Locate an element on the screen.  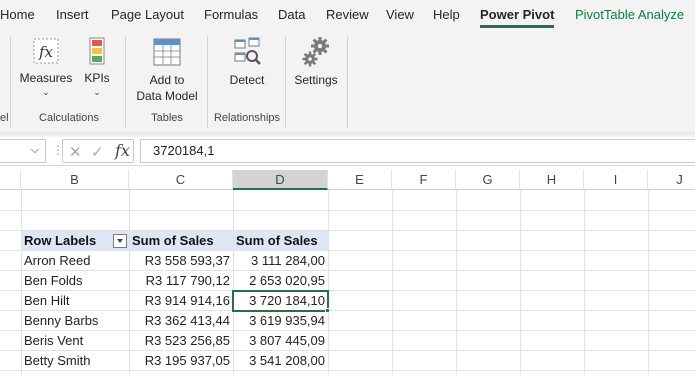
column-header-c: C is located at coordinates (181, 180).